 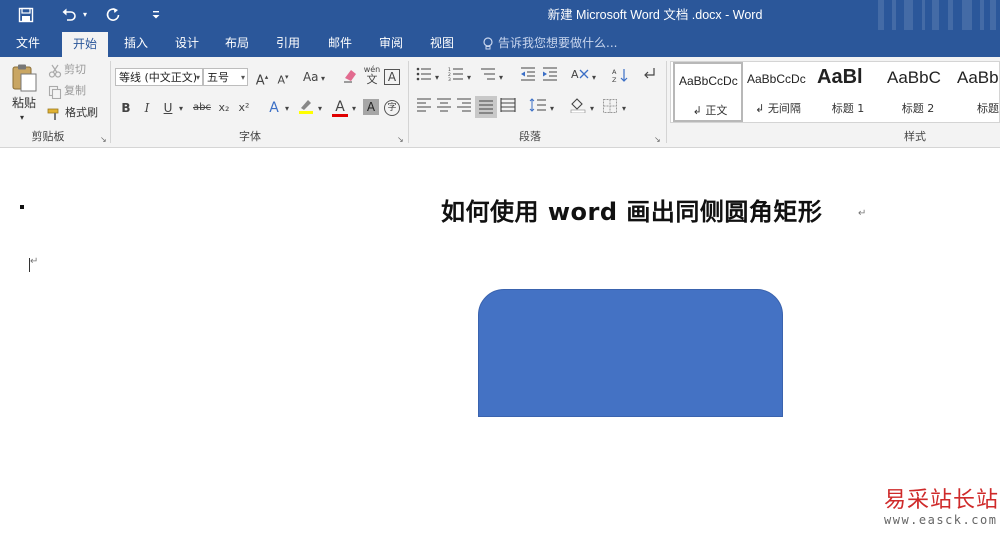 What do you see at coordinates (391, 43) in the screenshot?
I see `tab-review: 审阅` at bounding box center [391, 43].